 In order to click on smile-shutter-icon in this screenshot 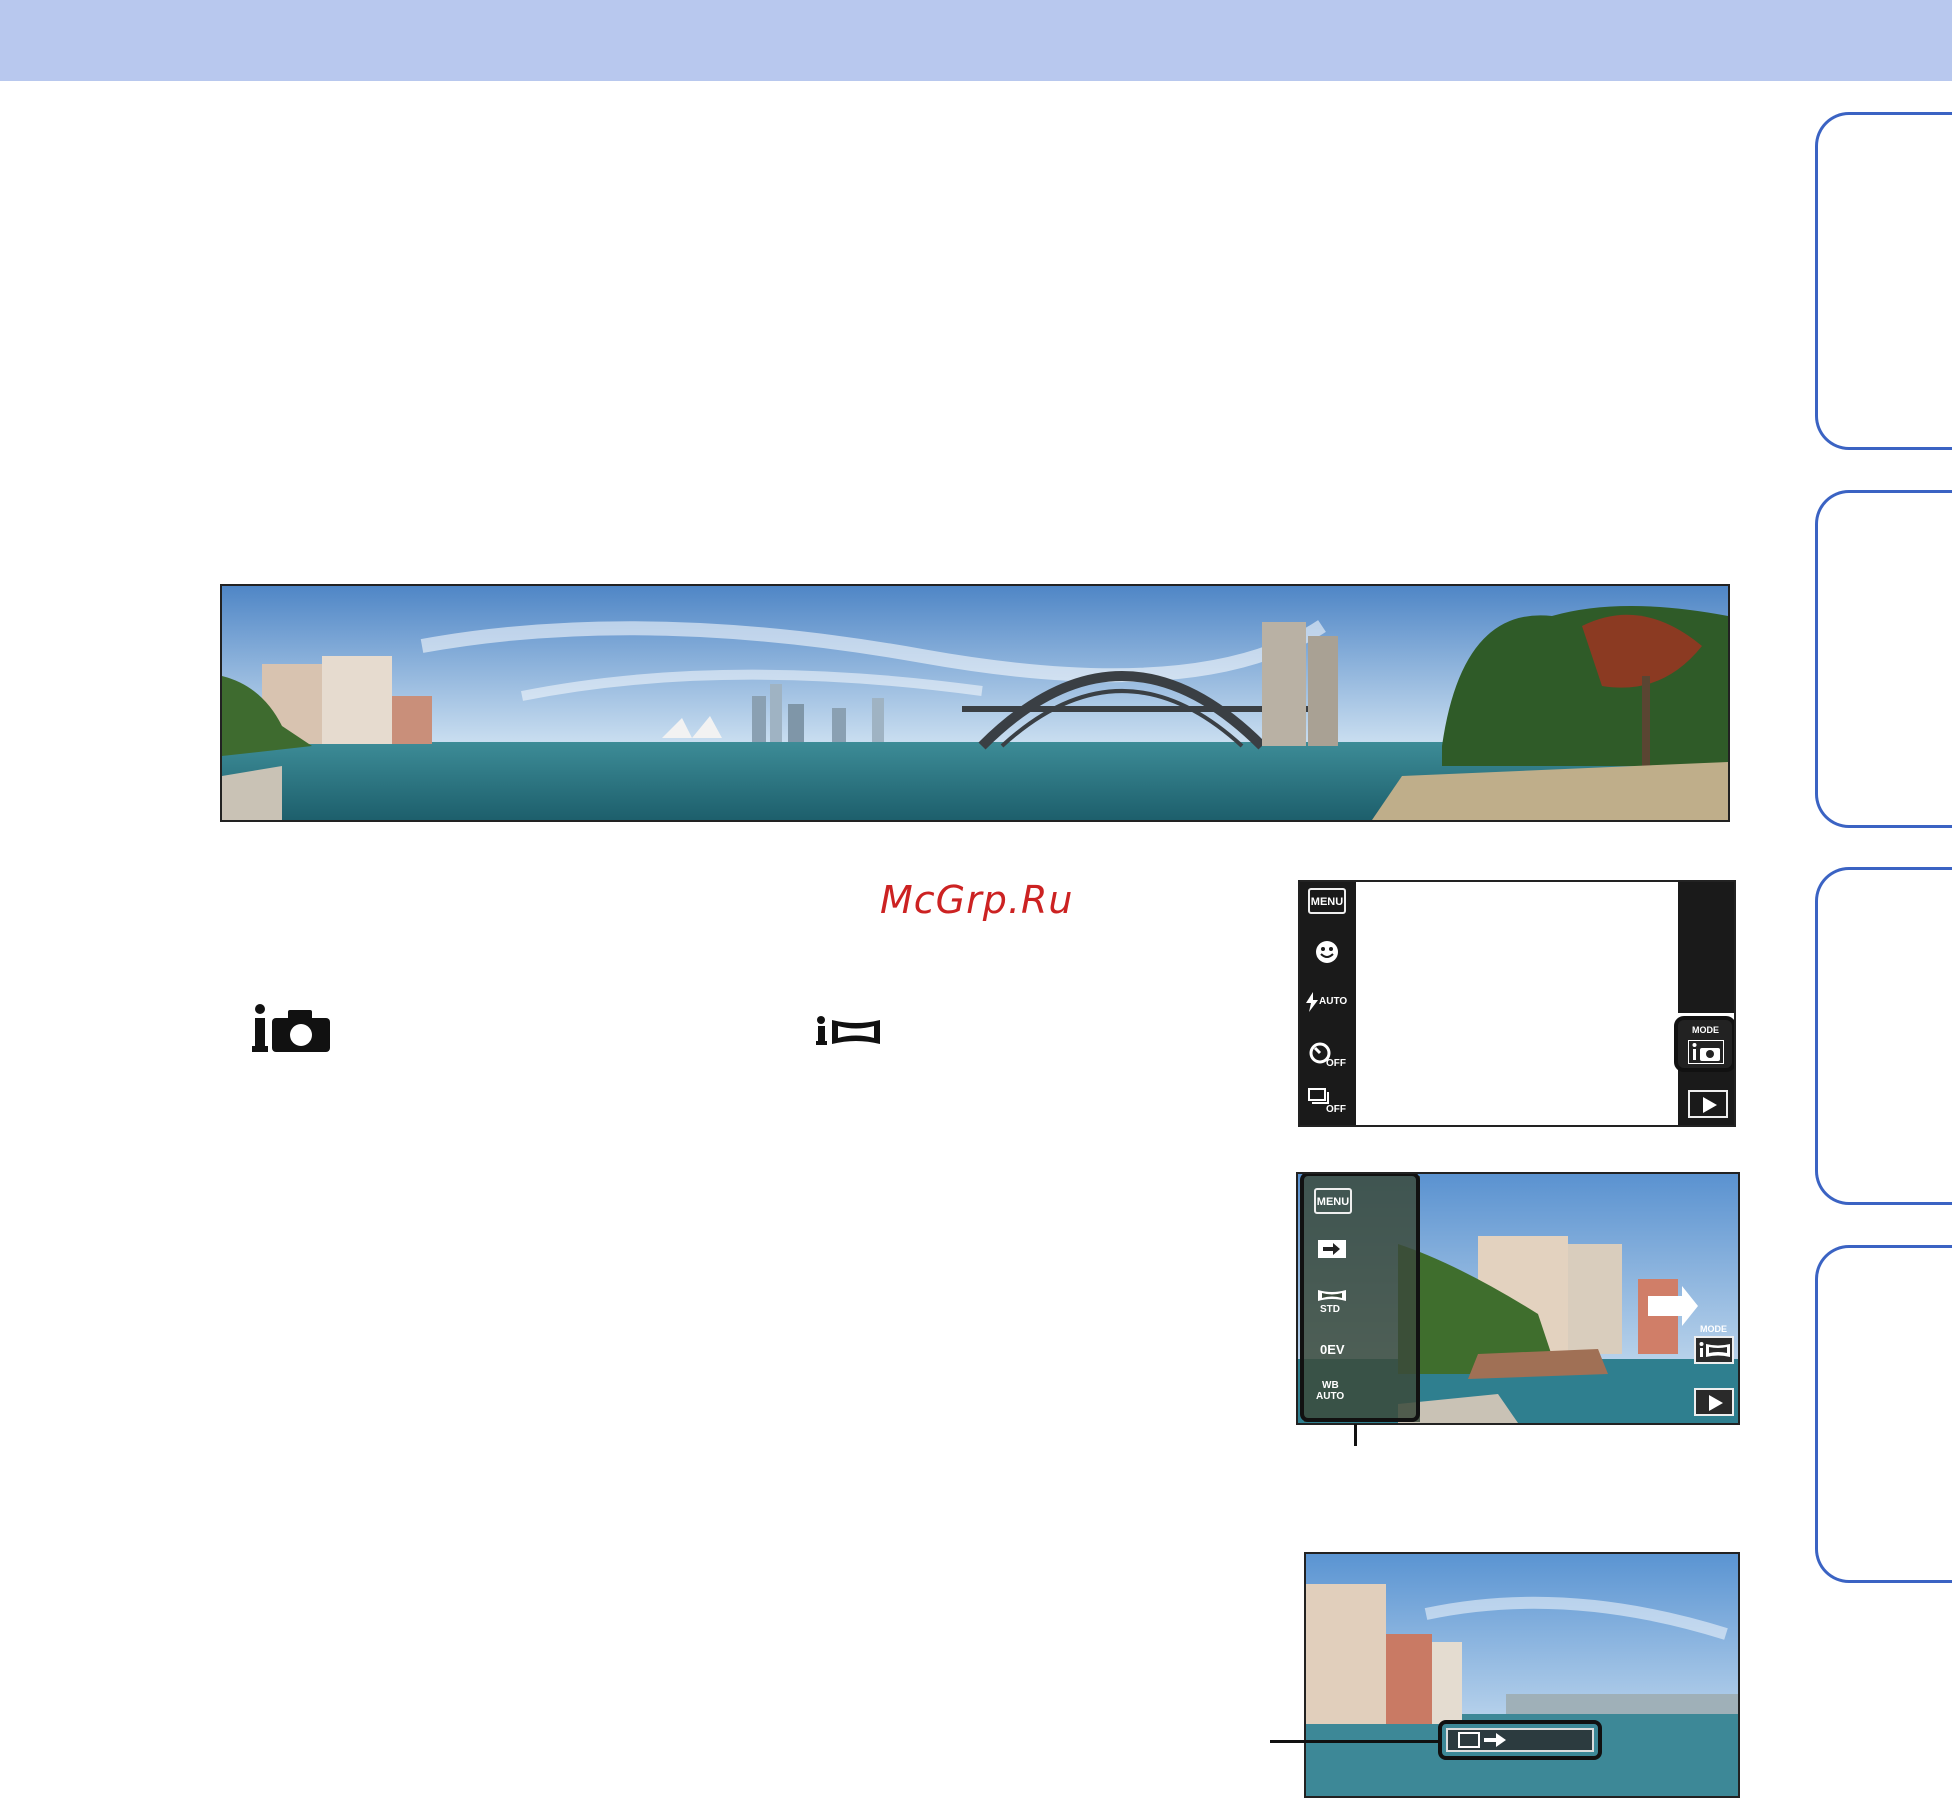, I will do `click(1327, 952)`.